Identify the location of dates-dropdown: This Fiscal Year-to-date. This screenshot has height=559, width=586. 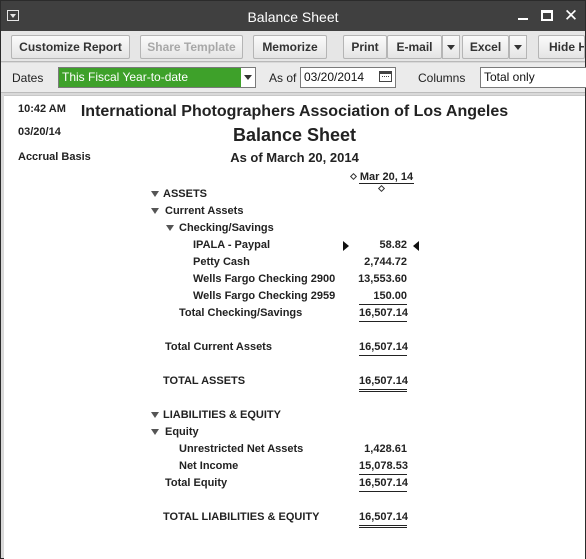
(157, 77).